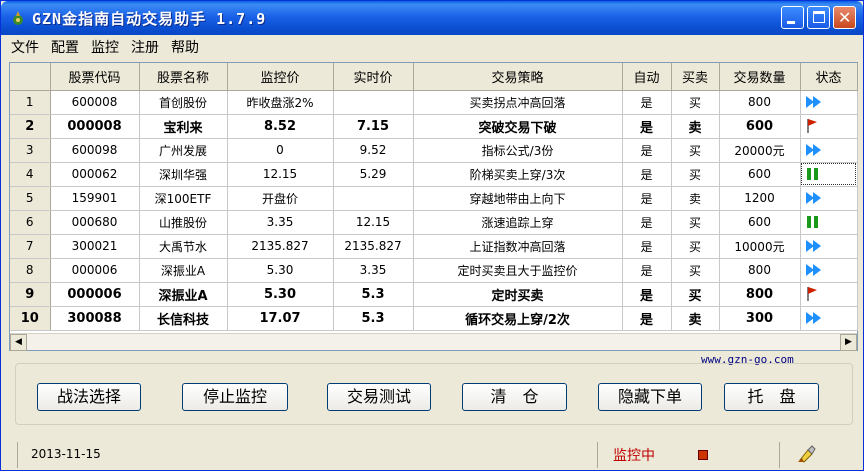 This screenshot has width=864, height=471. I want to click on cell-code: 000680, so click(95, 222).